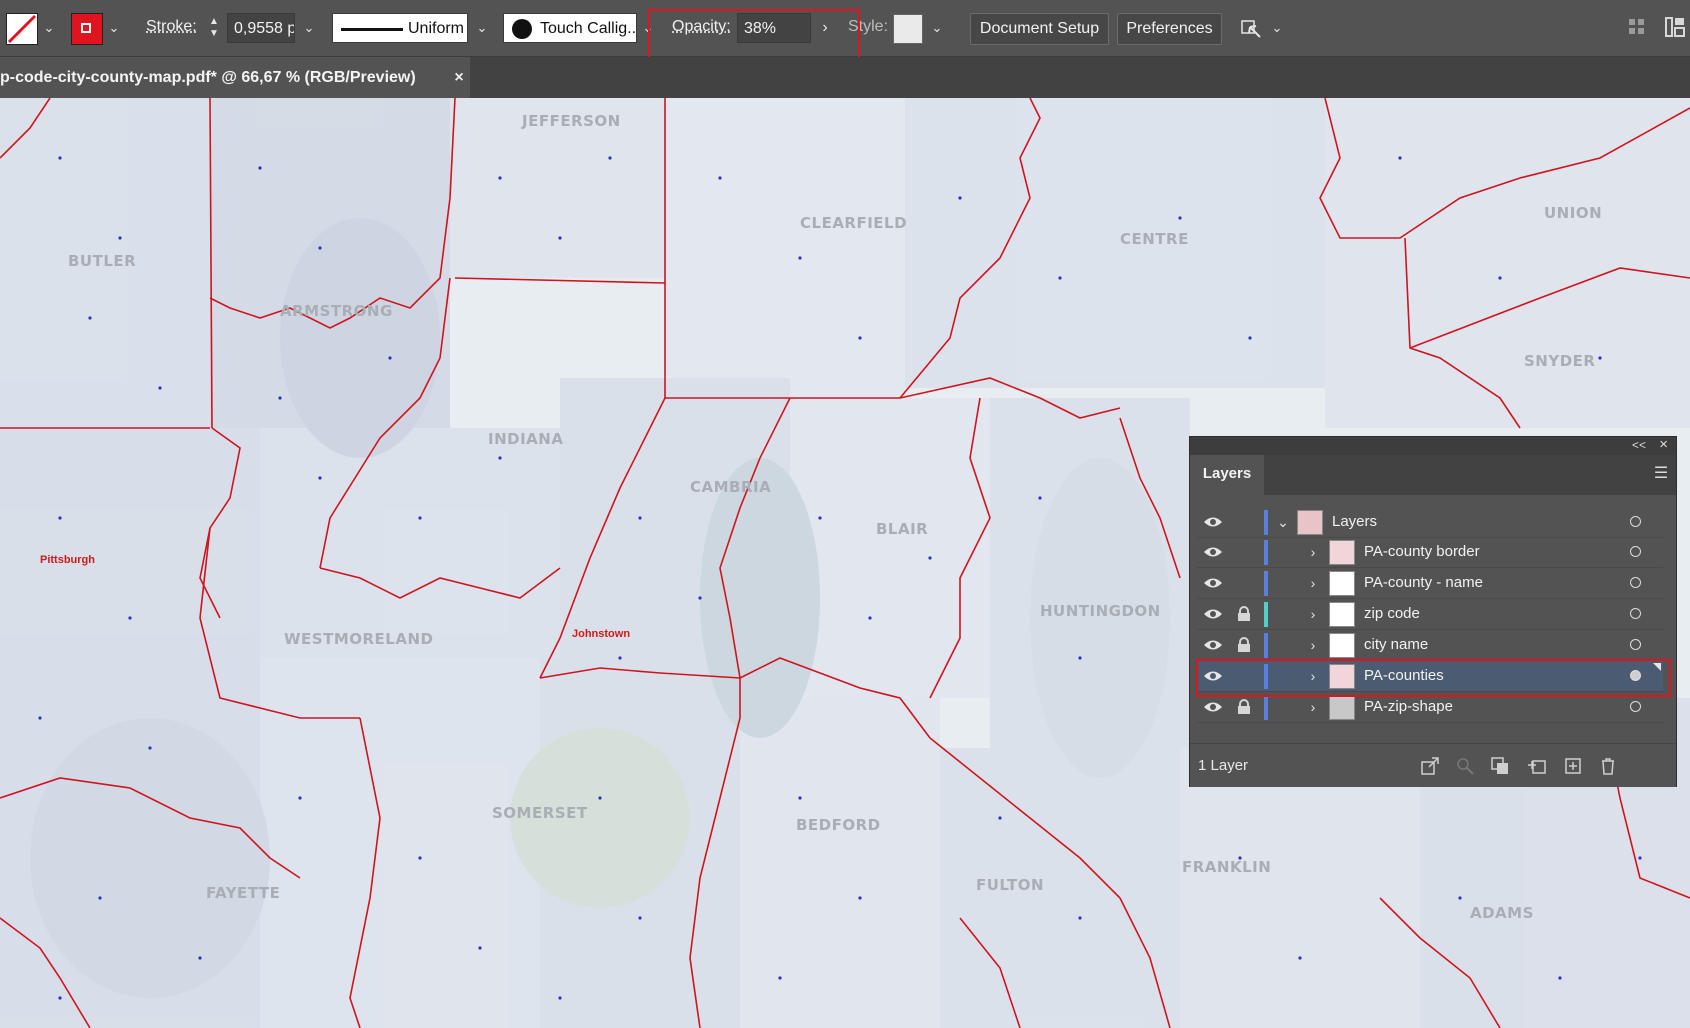  Describe the element at coordinates (114, 28) in the screenshot. I see `stroke-color-dropdown: ⌄` at that location.